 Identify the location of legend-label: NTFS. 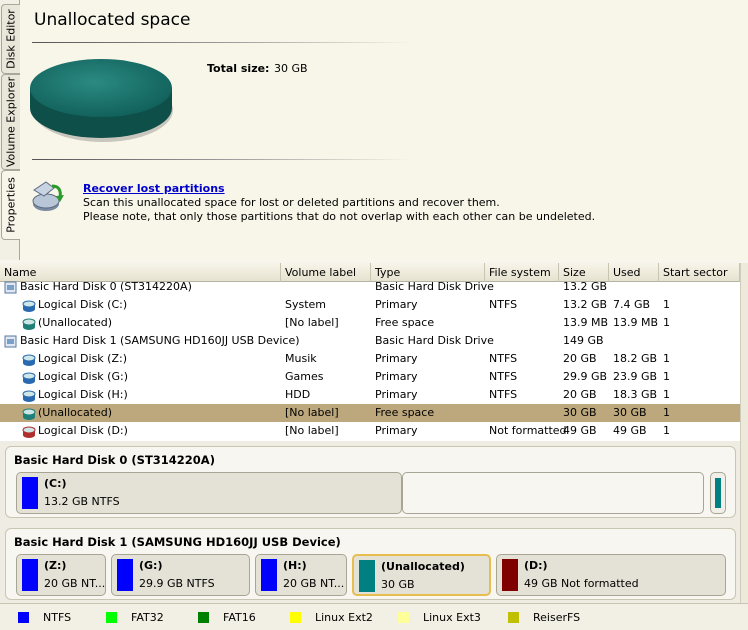
(57, 617).